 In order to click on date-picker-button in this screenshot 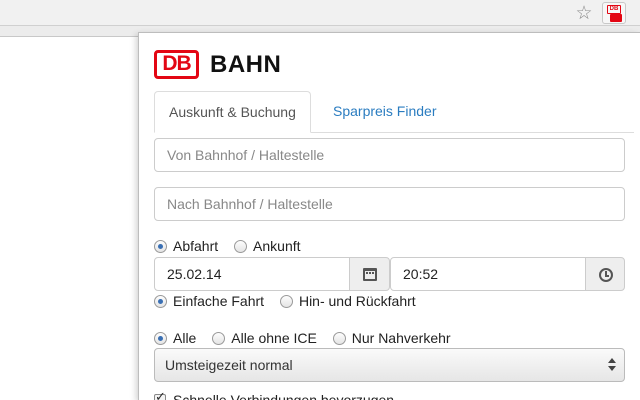, I will do `click(369, 274)`.